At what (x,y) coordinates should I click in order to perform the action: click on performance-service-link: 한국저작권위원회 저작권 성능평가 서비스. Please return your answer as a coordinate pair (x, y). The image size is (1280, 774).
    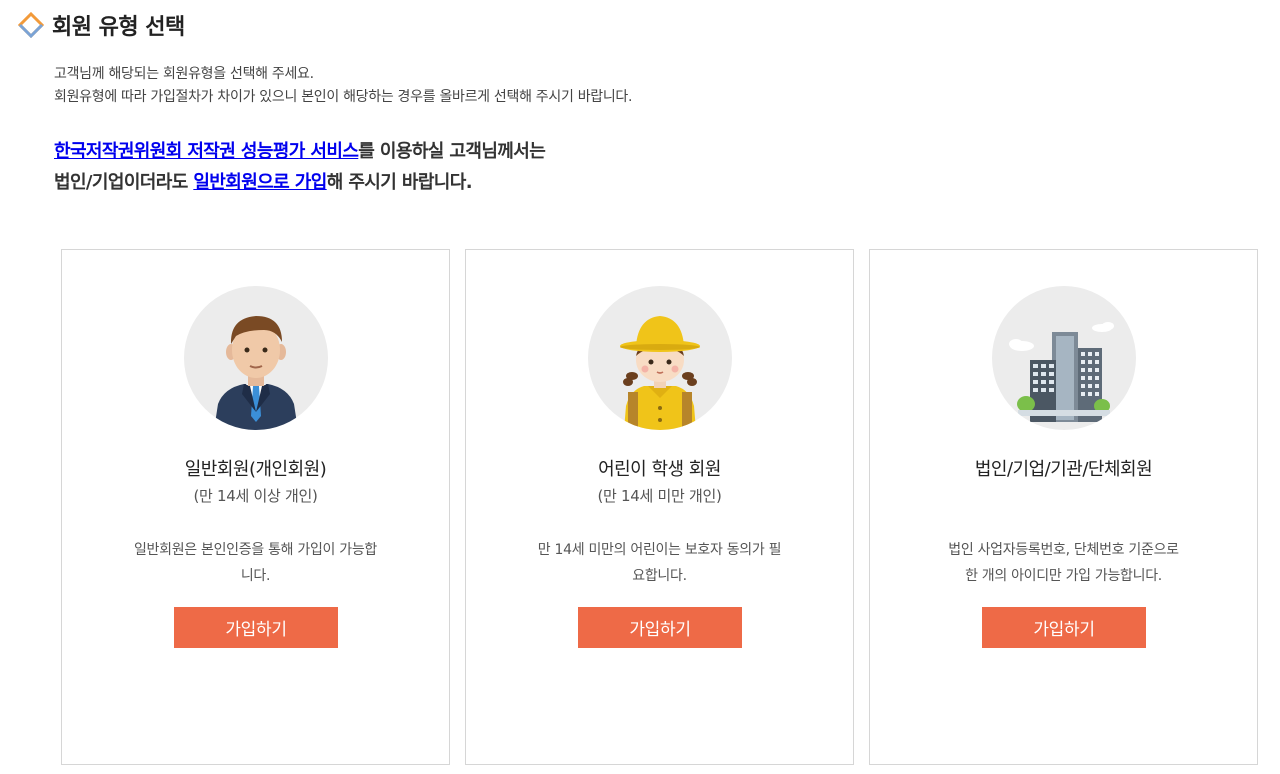
    Looking at the image, I should click on (206, 151).